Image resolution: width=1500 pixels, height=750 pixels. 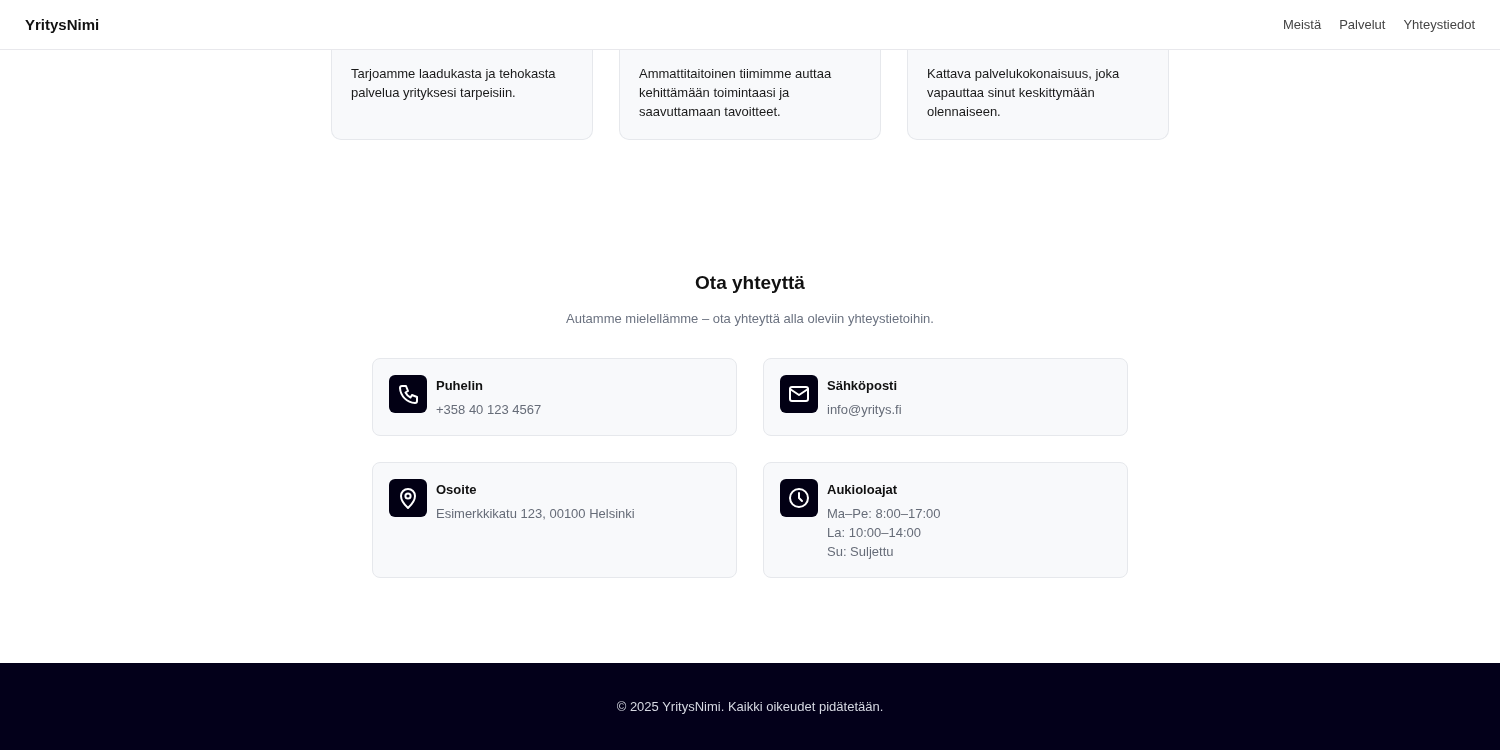 What do you see at coordinates (874, 533) in the screenshot?
I see `contact-value: La: 10:00–14:00` at bounding box center [874, 533].